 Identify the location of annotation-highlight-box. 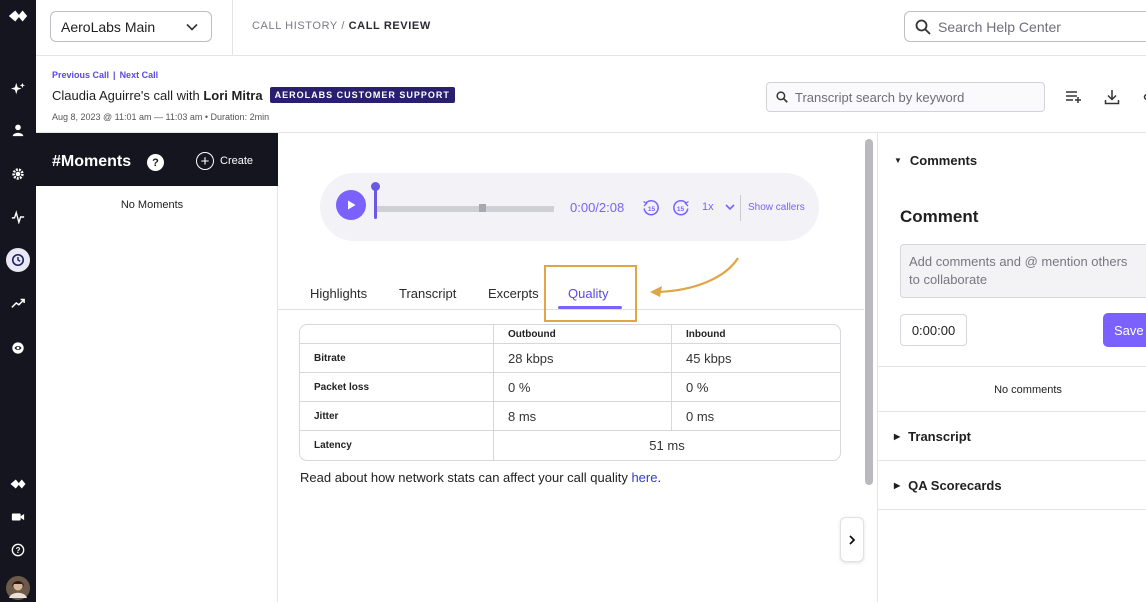
(590, 293).